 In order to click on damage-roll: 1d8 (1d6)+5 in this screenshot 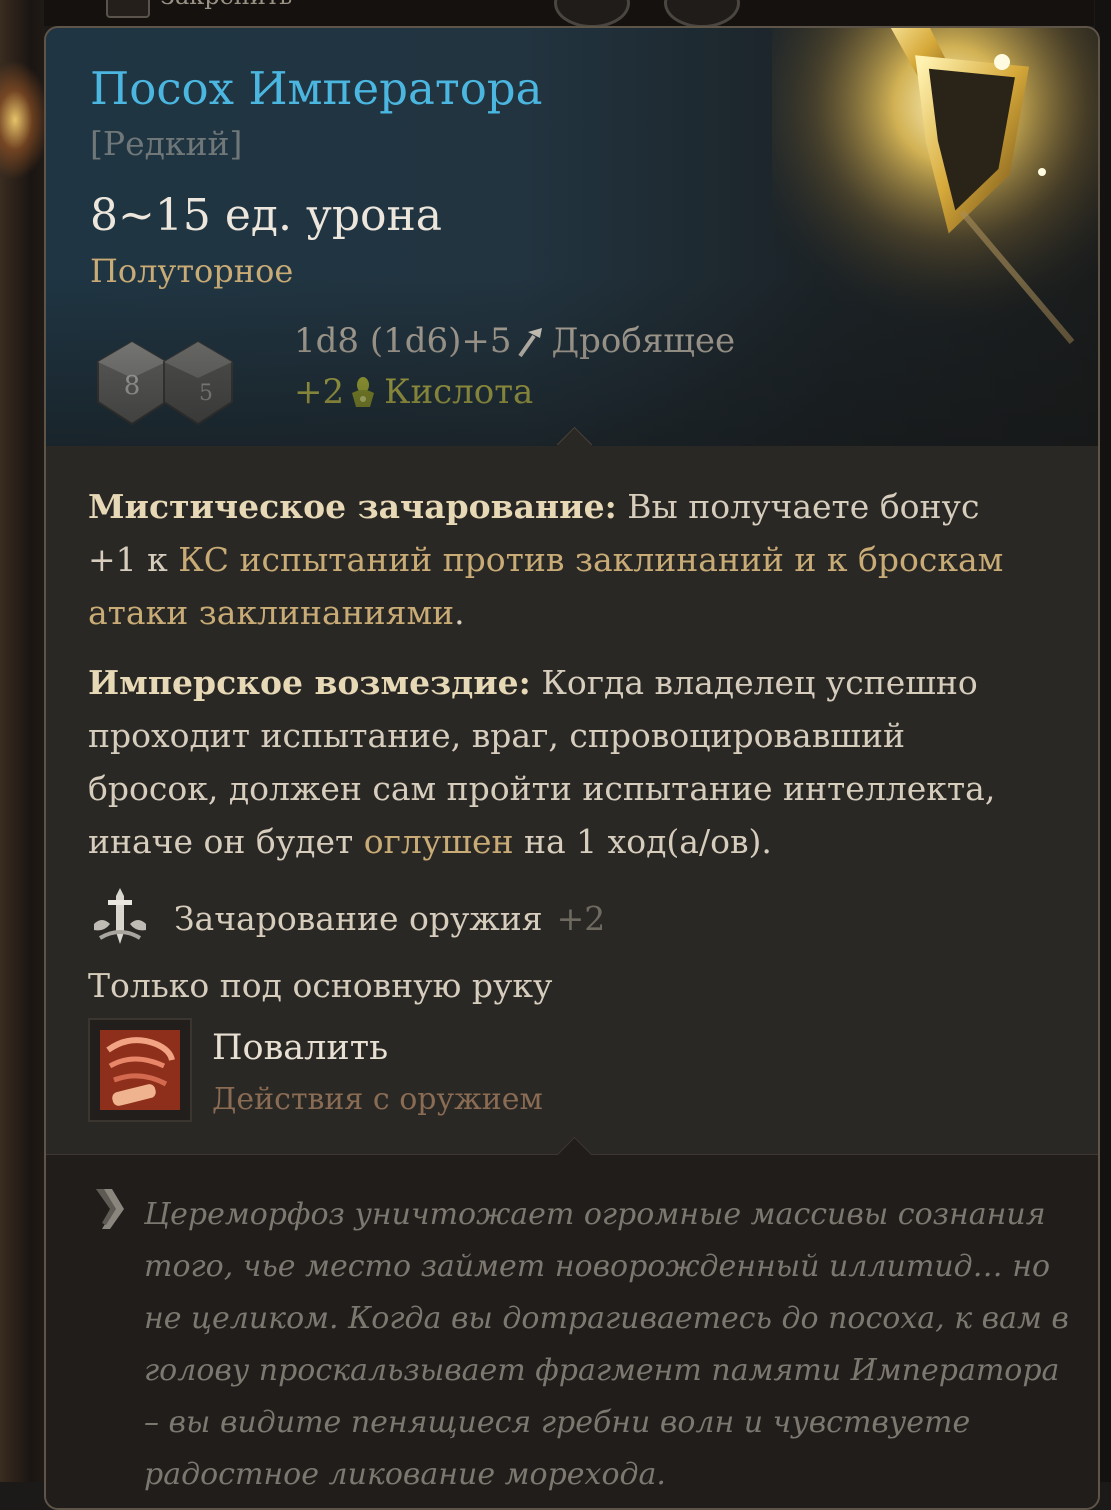, I will do `click(403, 341)`.